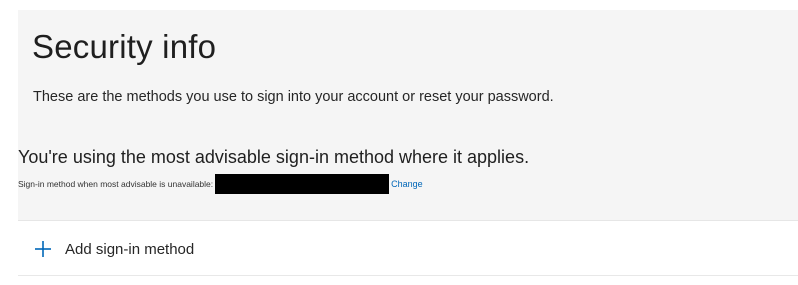 The height and width of the screenshot is (285, 798). What do you see at coordinates (124, 46) in the screenshot?
I see `page-title: Security info` at bounding box center [124, 46].